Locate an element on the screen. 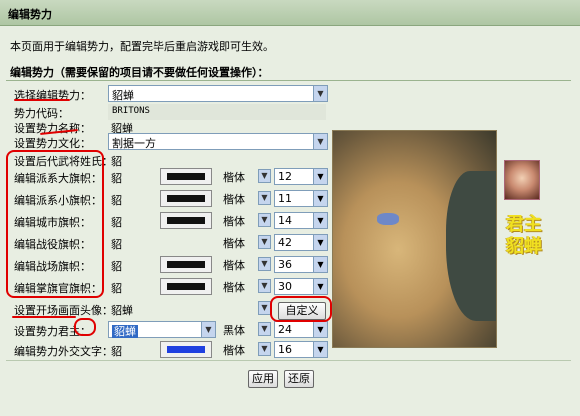  force-culture-row: 设置势力文化： 割据一方 ▼ is located at coordinates (165, 142).